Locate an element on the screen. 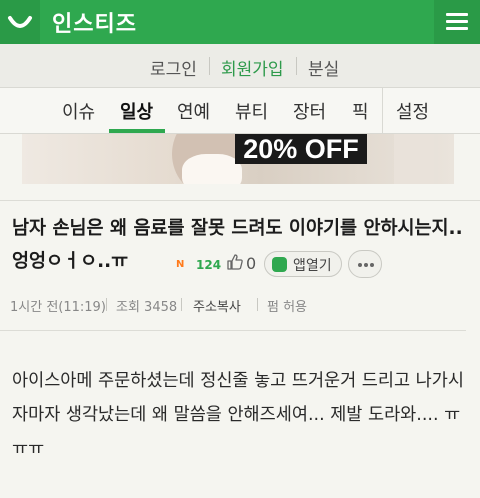 The width and height of the screenshot is (480, 498). hot-count: 124 is located at coordinates (209, 265).